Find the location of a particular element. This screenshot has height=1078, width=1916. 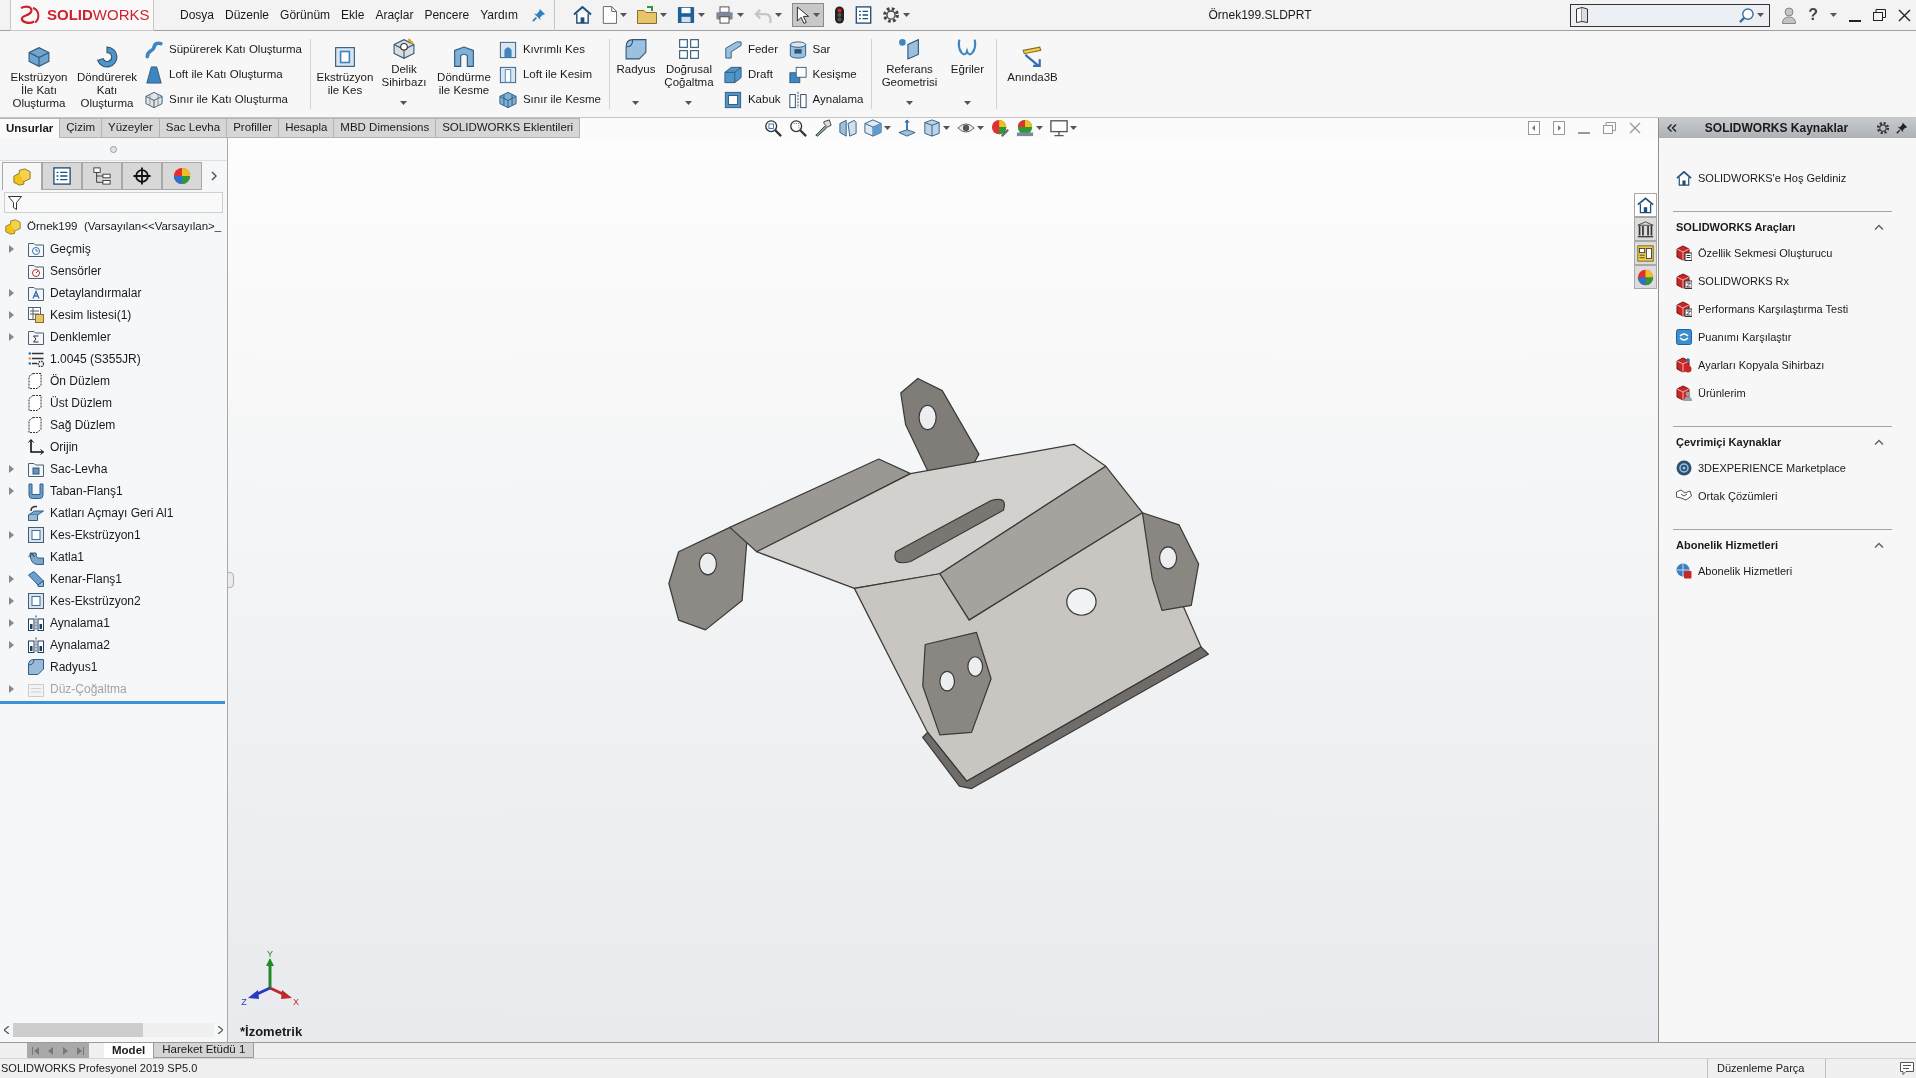

tree-item: Kes-Ekstrüzyon2 is located at coordinates (84, 601).